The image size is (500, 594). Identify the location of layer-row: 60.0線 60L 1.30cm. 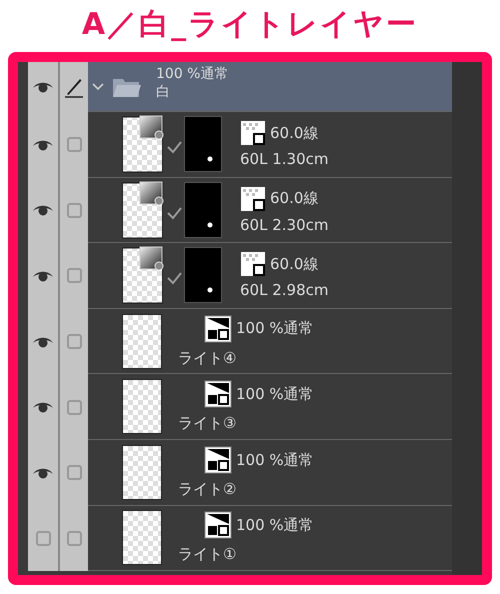
(270, 145).